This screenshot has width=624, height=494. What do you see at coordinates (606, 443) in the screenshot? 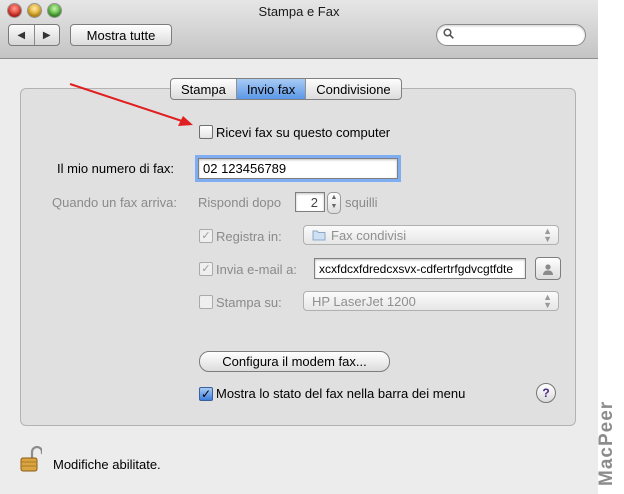
I see `watermark-text: MacPeer` at bounding box center [606, 443].